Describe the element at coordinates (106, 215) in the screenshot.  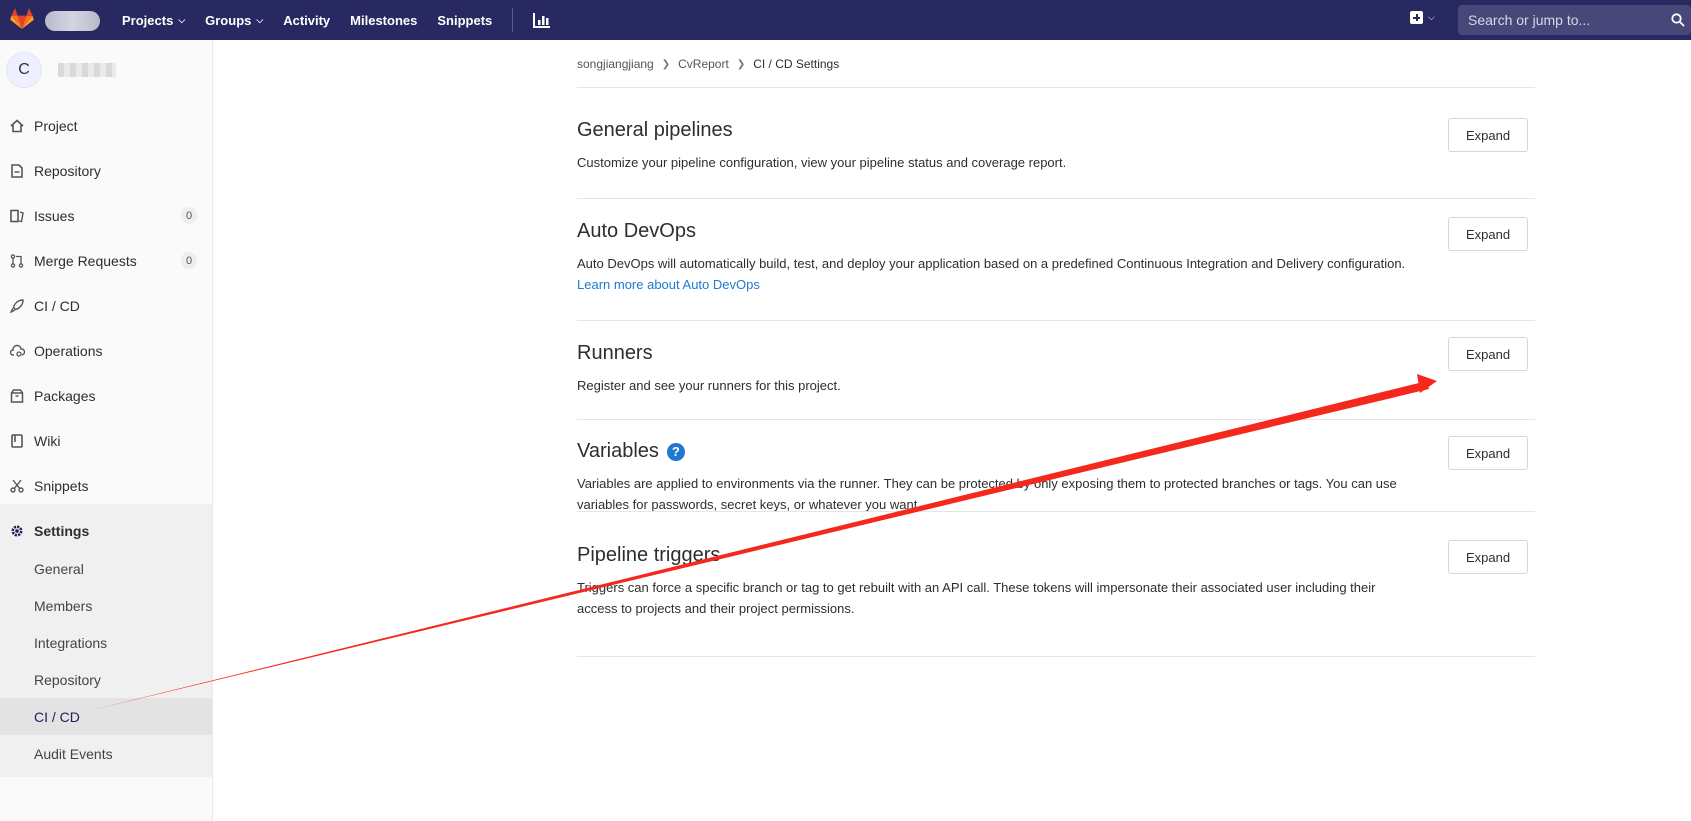
I see `sidebar-item-issues: Issues 0` at that location.